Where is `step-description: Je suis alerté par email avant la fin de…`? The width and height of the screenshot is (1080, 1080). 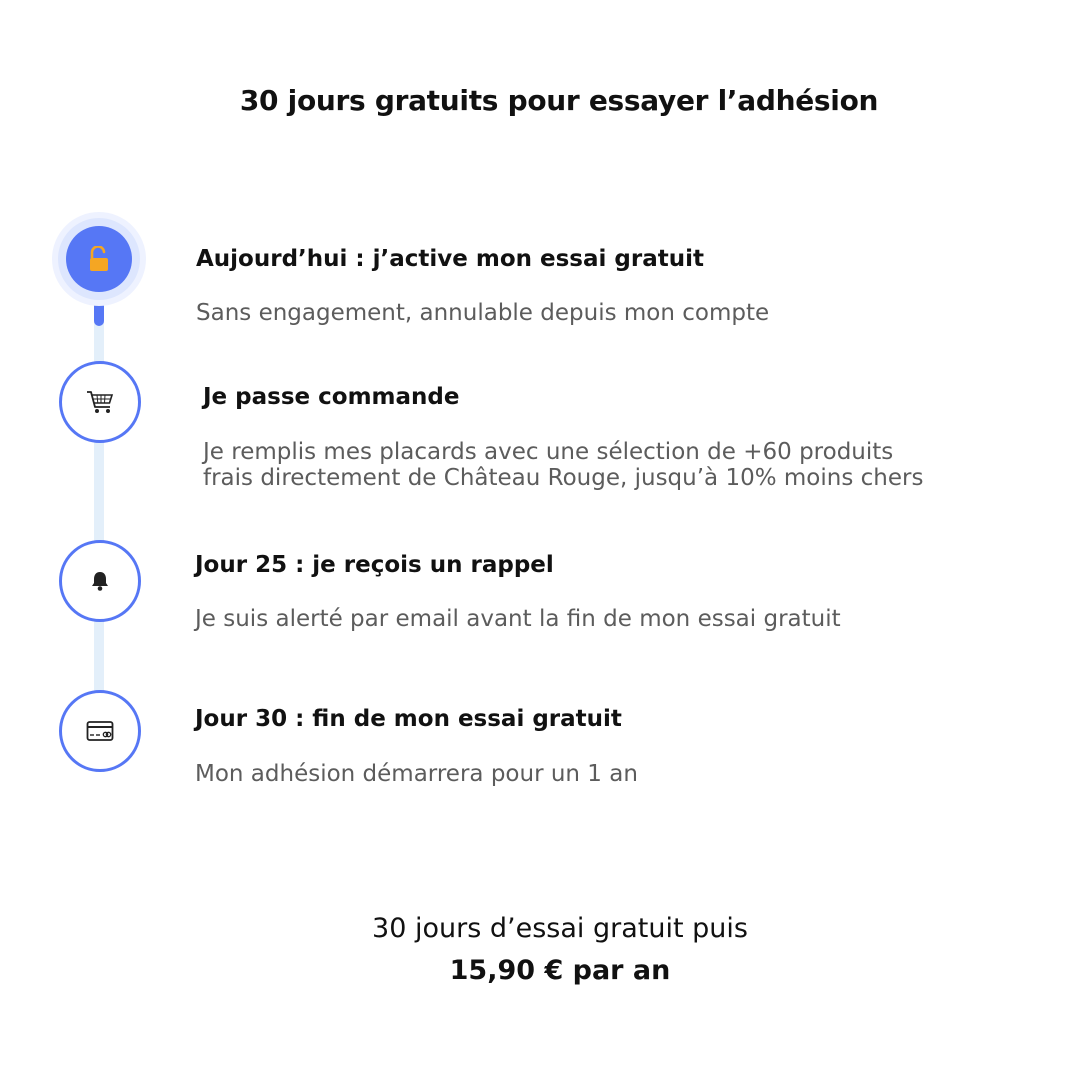 step-description: Je suis alerté par email avant la fin de… is located at coordinates (518, 619).